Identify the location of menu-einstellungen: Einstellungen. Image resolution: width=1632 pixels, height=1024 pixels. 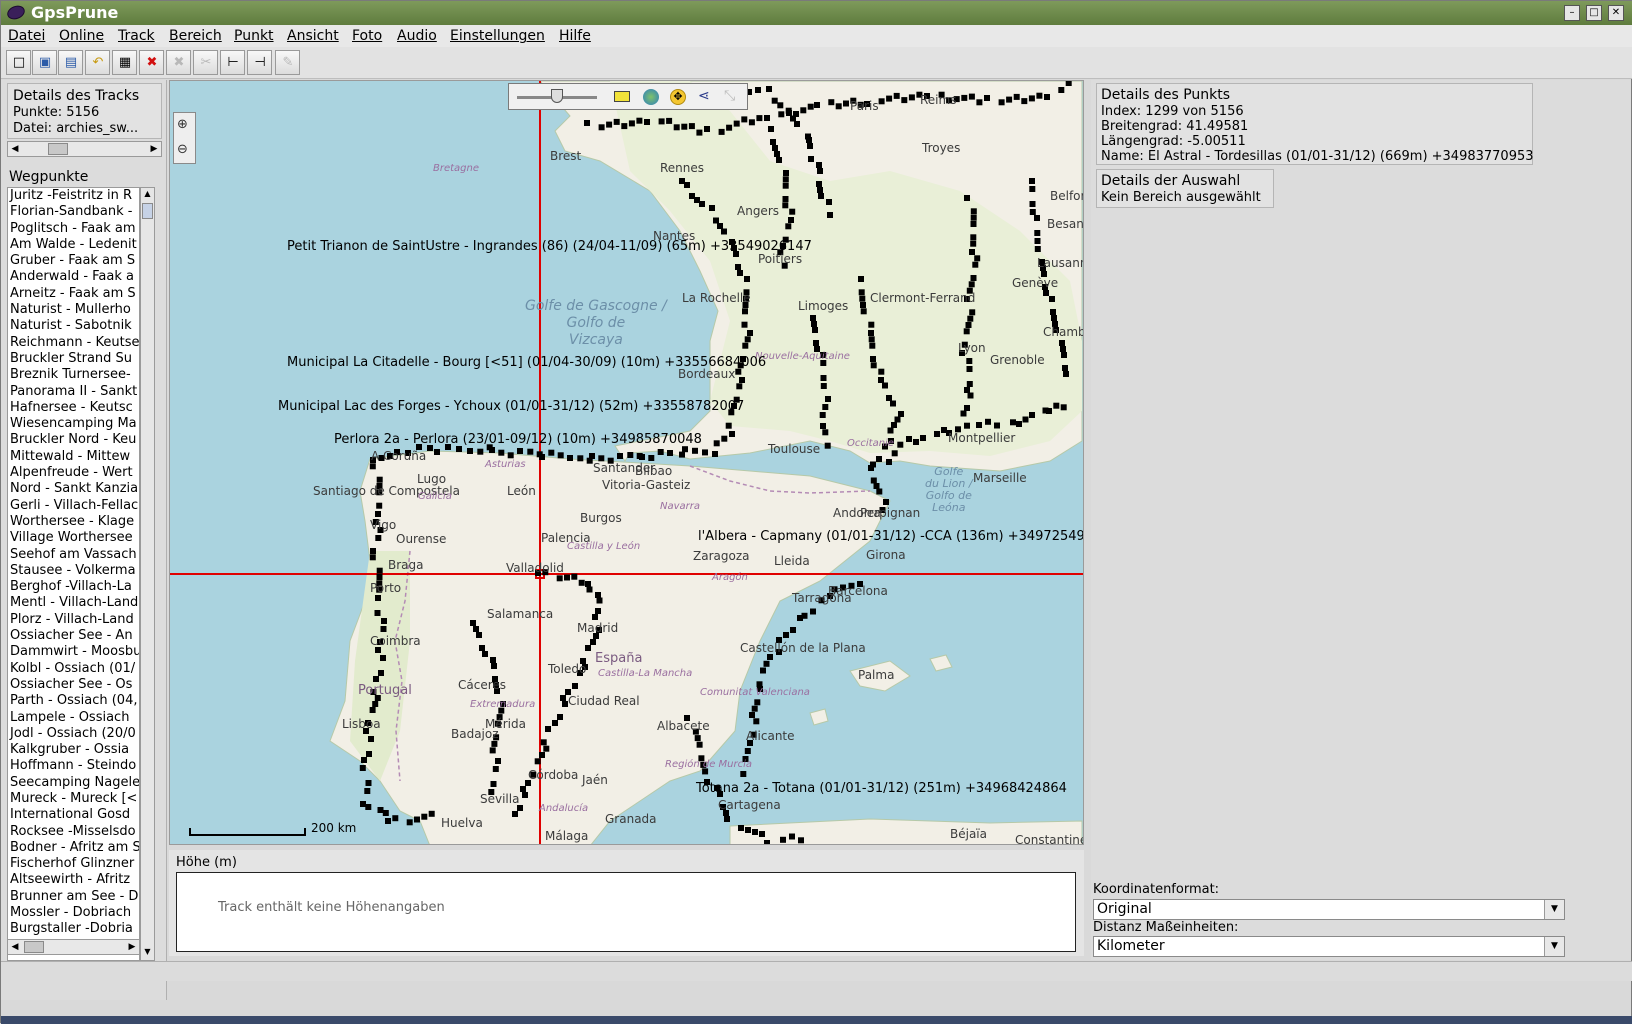
(497, 36).